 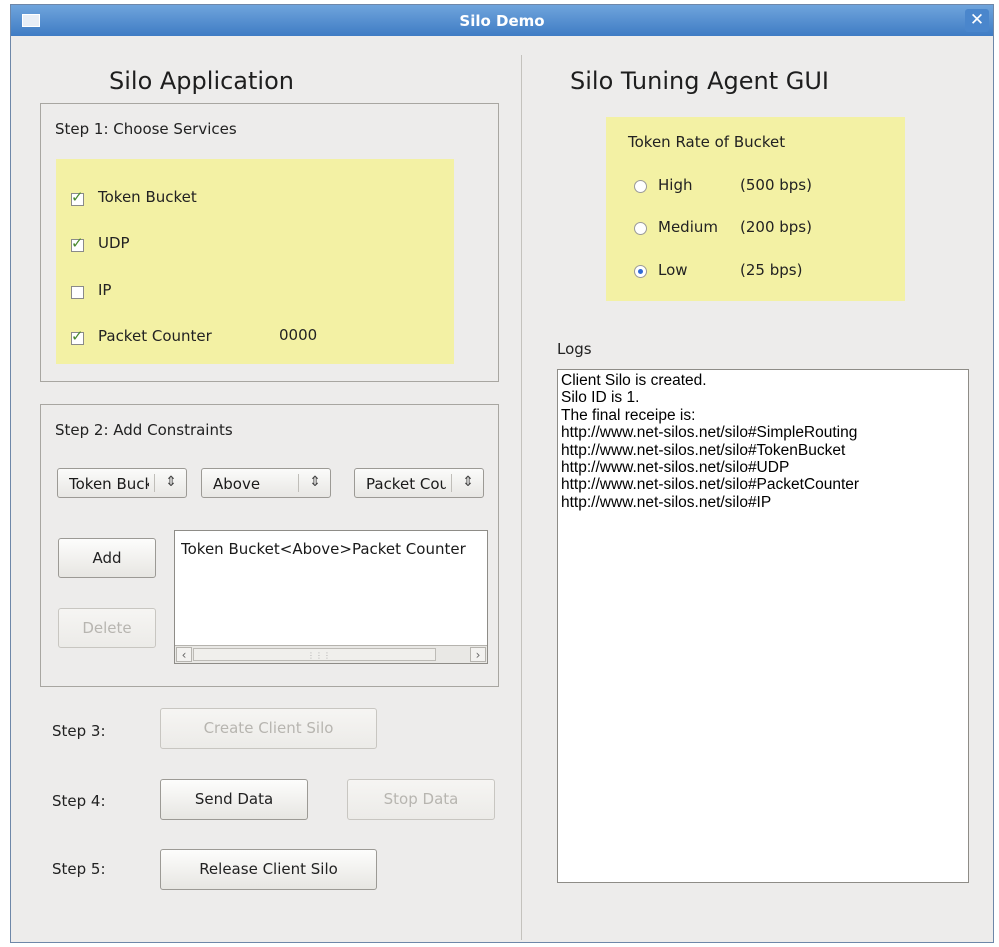 I want to click on checkbox-token-bucket-label: Token Bucket, so click(x=147, y=197).